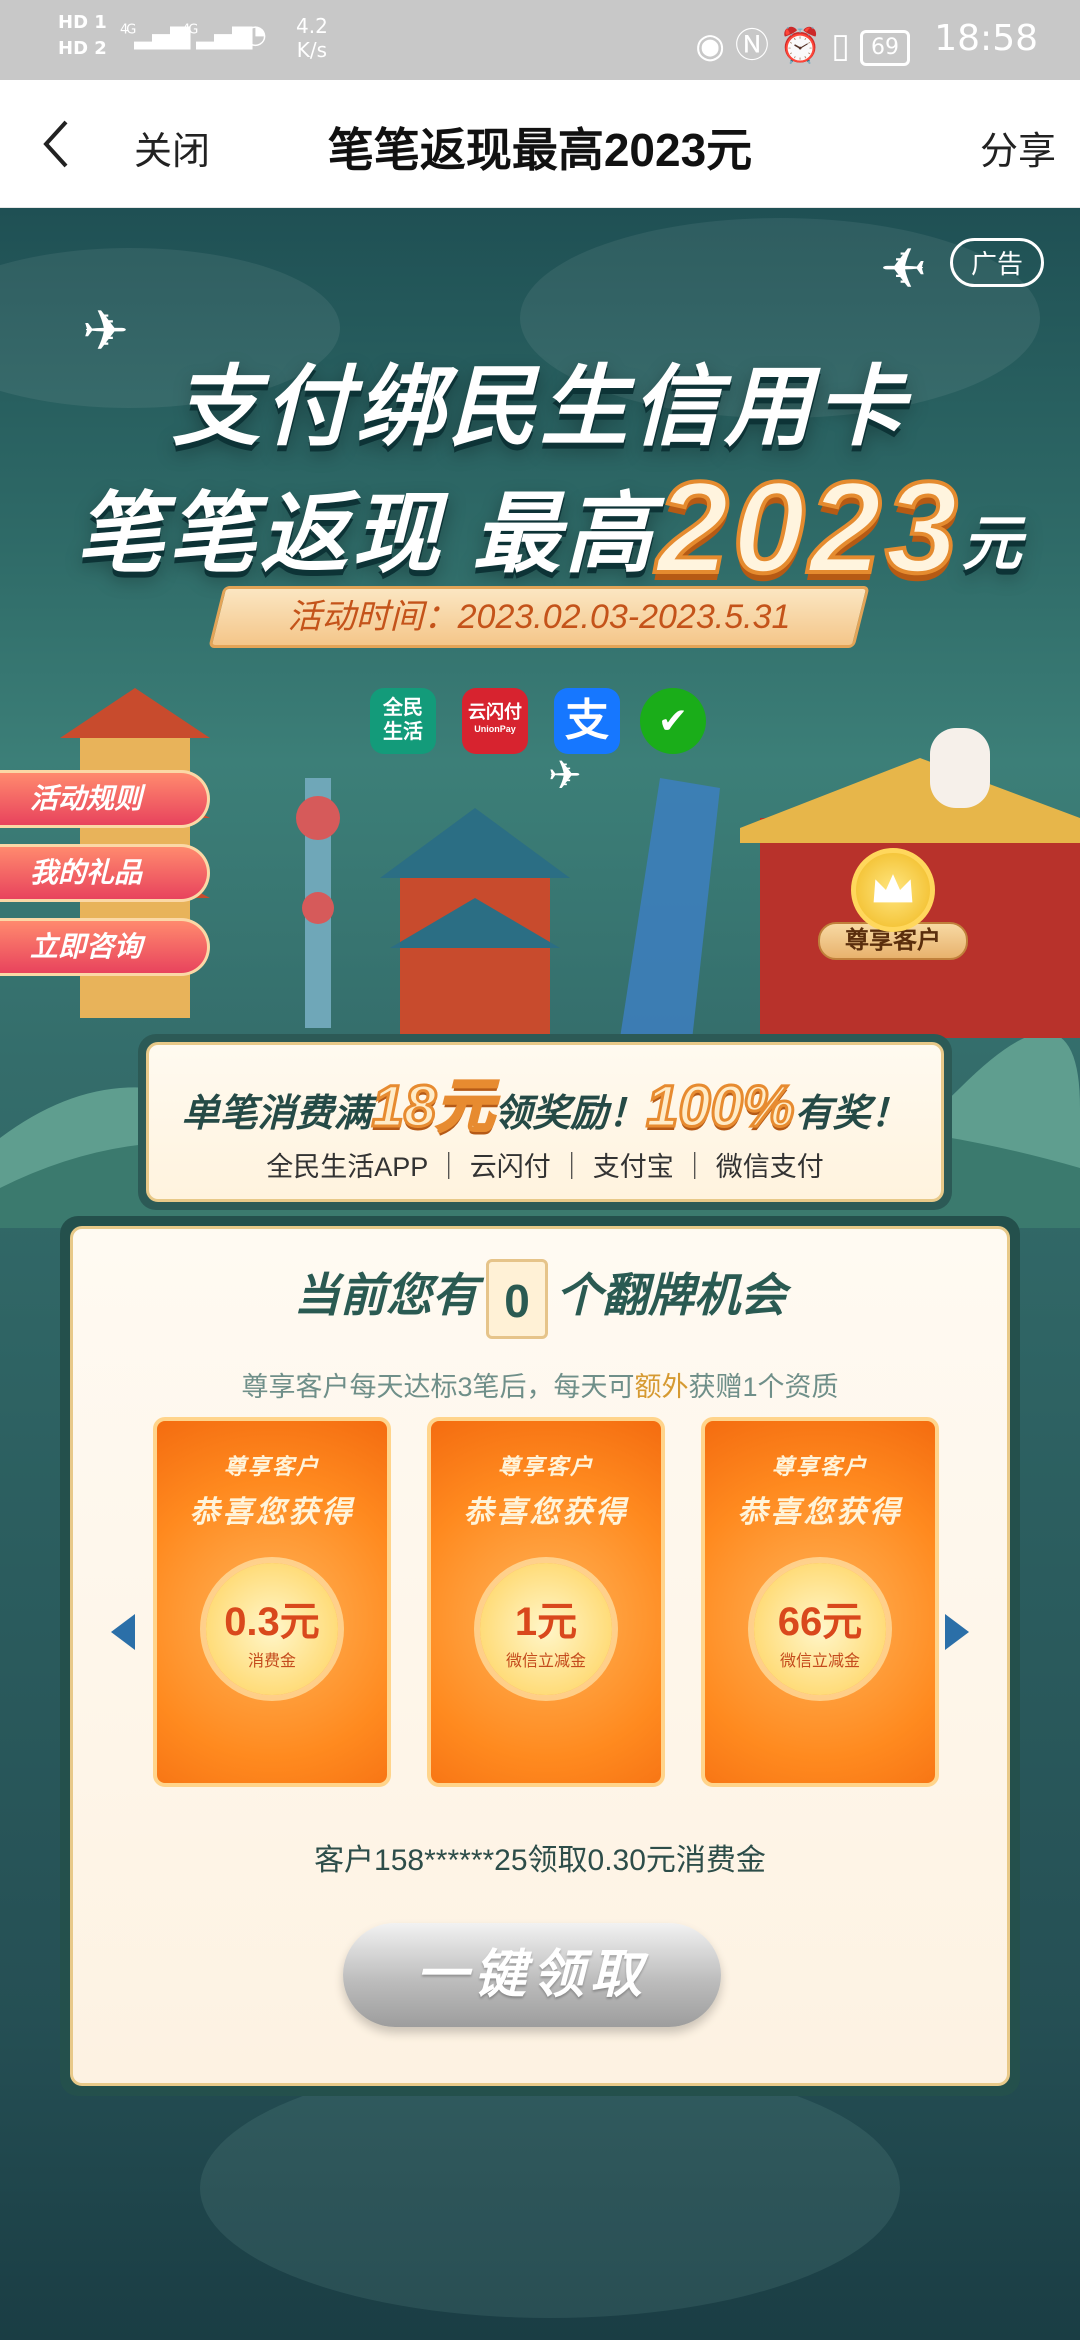  I want to click on prize-coin: 1元 微信立减金, so click(546, 1629).